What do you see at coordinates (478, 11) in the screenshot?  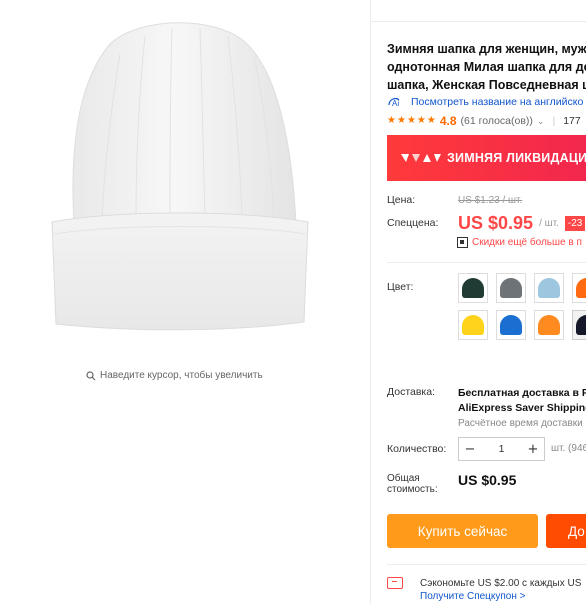 I see `info-top-bar` at bounding box center [478, 11].